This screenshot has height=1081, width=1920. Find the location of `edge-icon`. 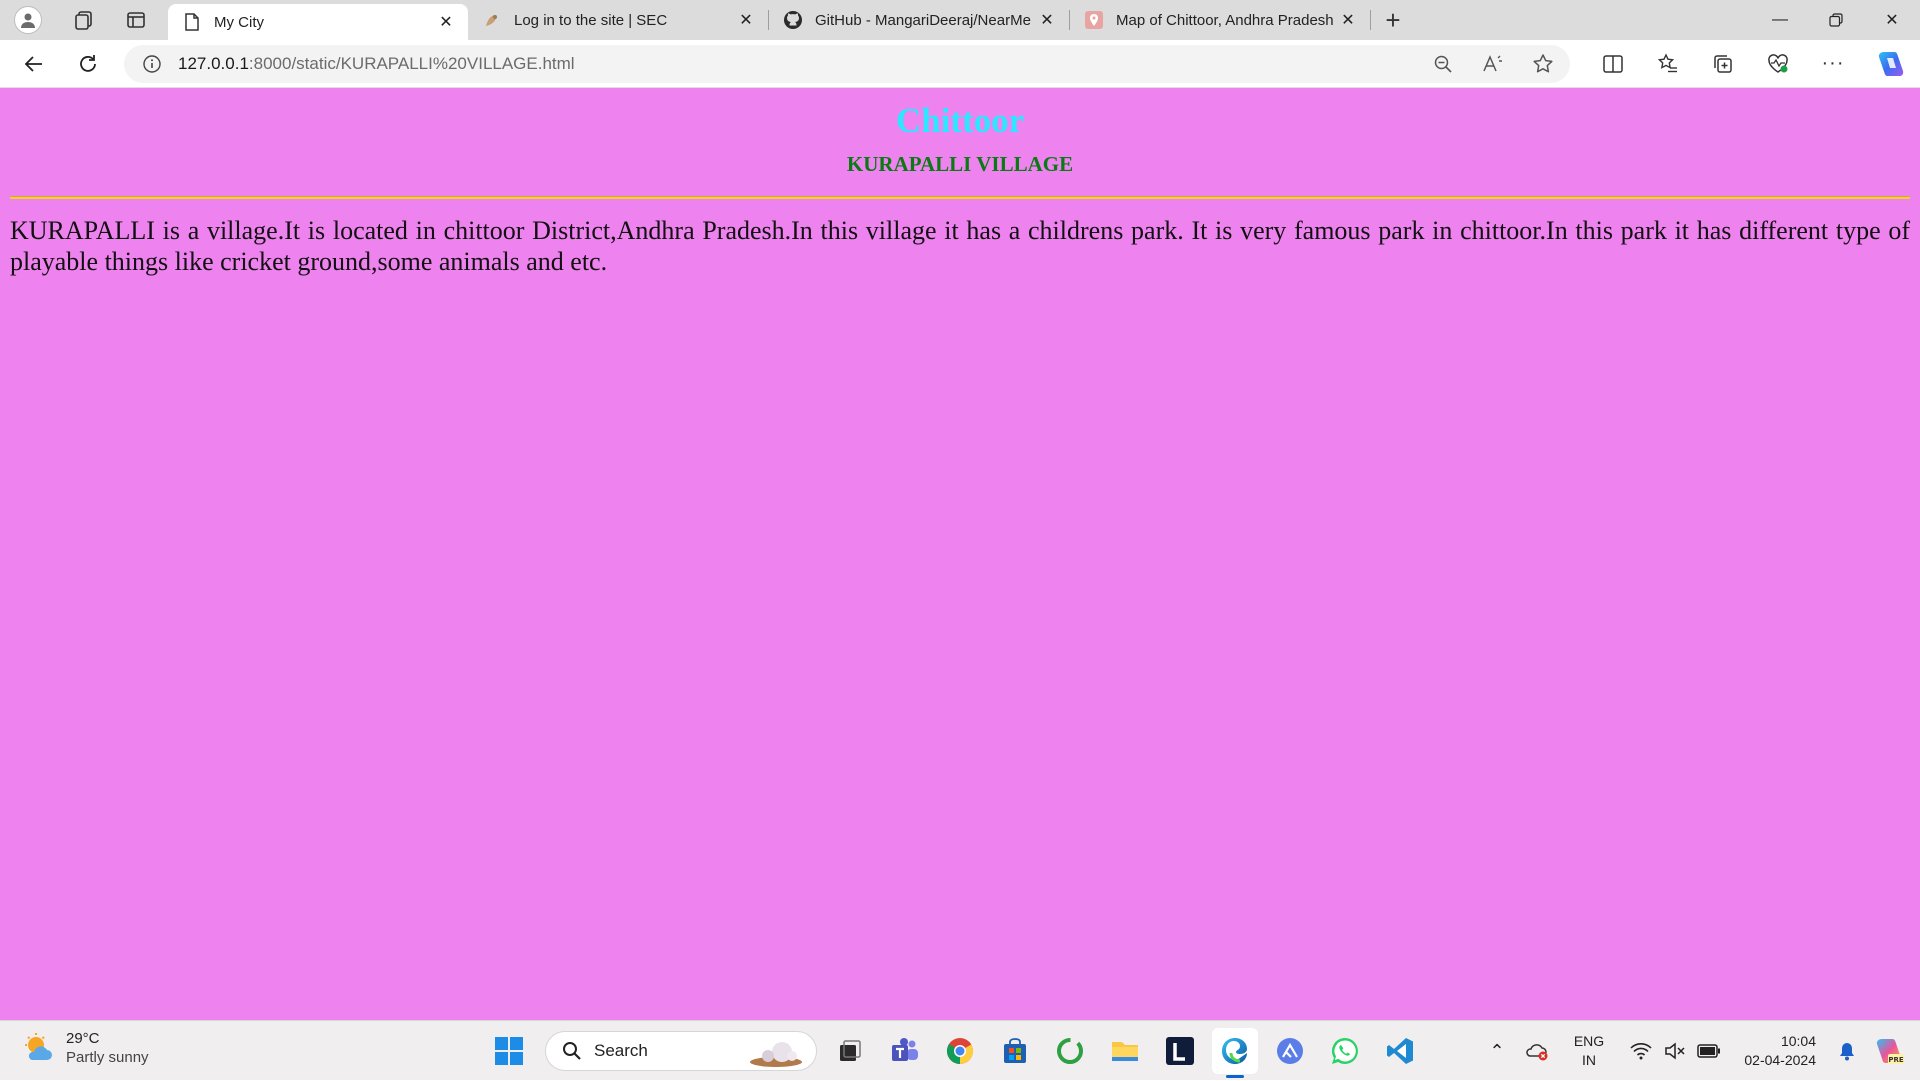

edge-icon is located at coordinates (1234, 1051).